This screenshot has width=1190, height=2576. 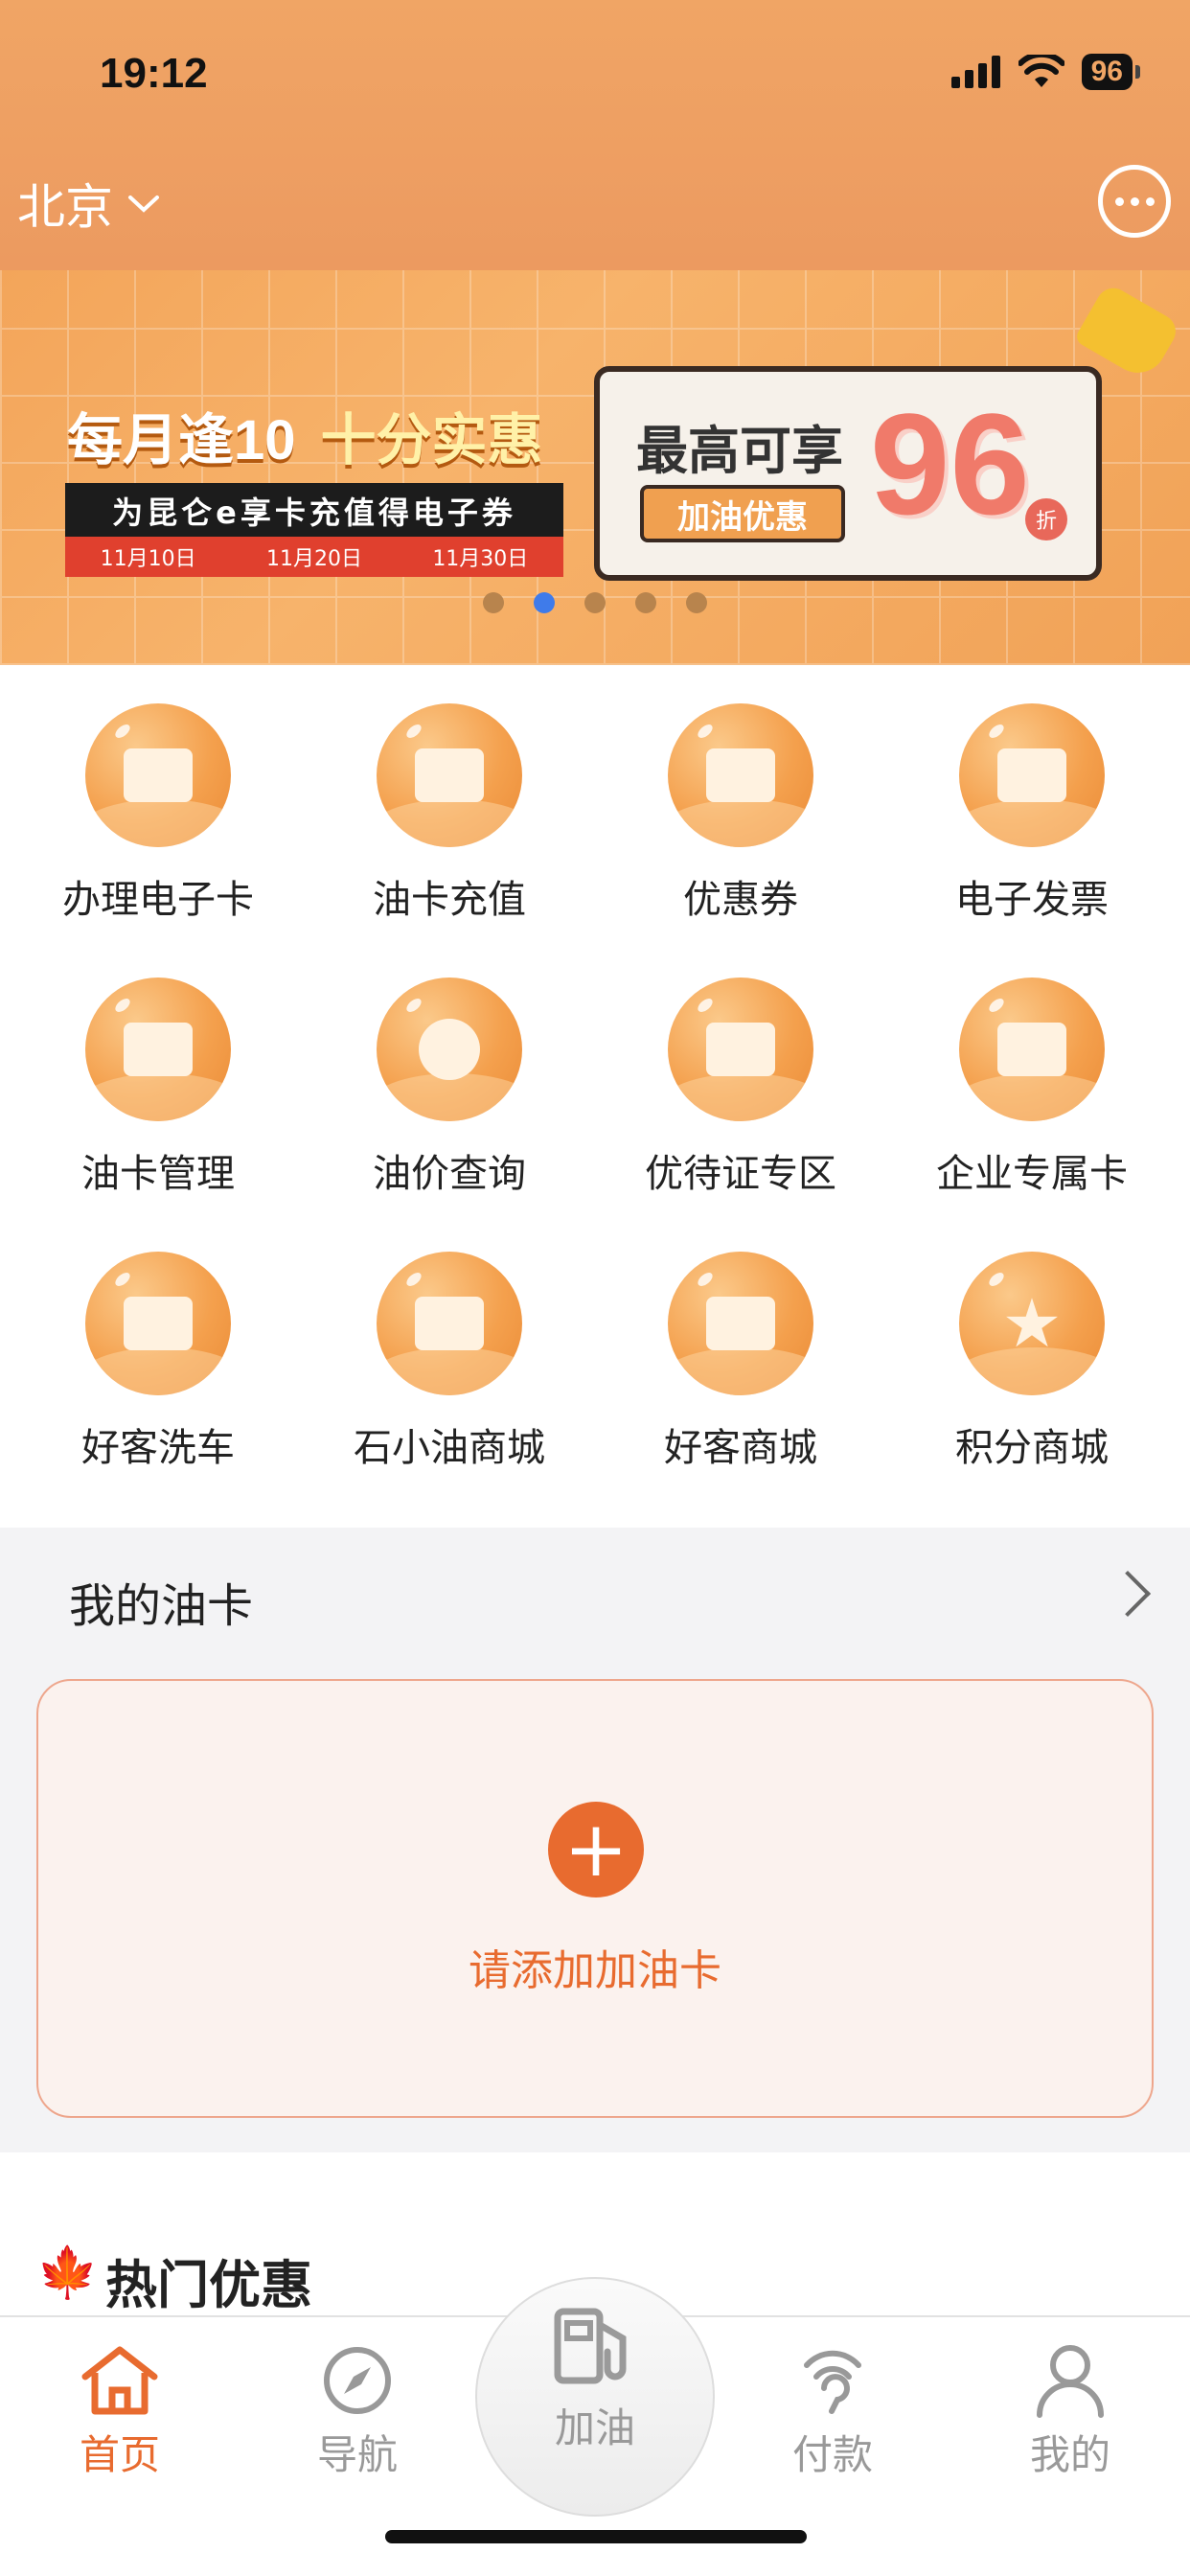 I want to click on city-selector: 北京, so click(x=89, y=203).